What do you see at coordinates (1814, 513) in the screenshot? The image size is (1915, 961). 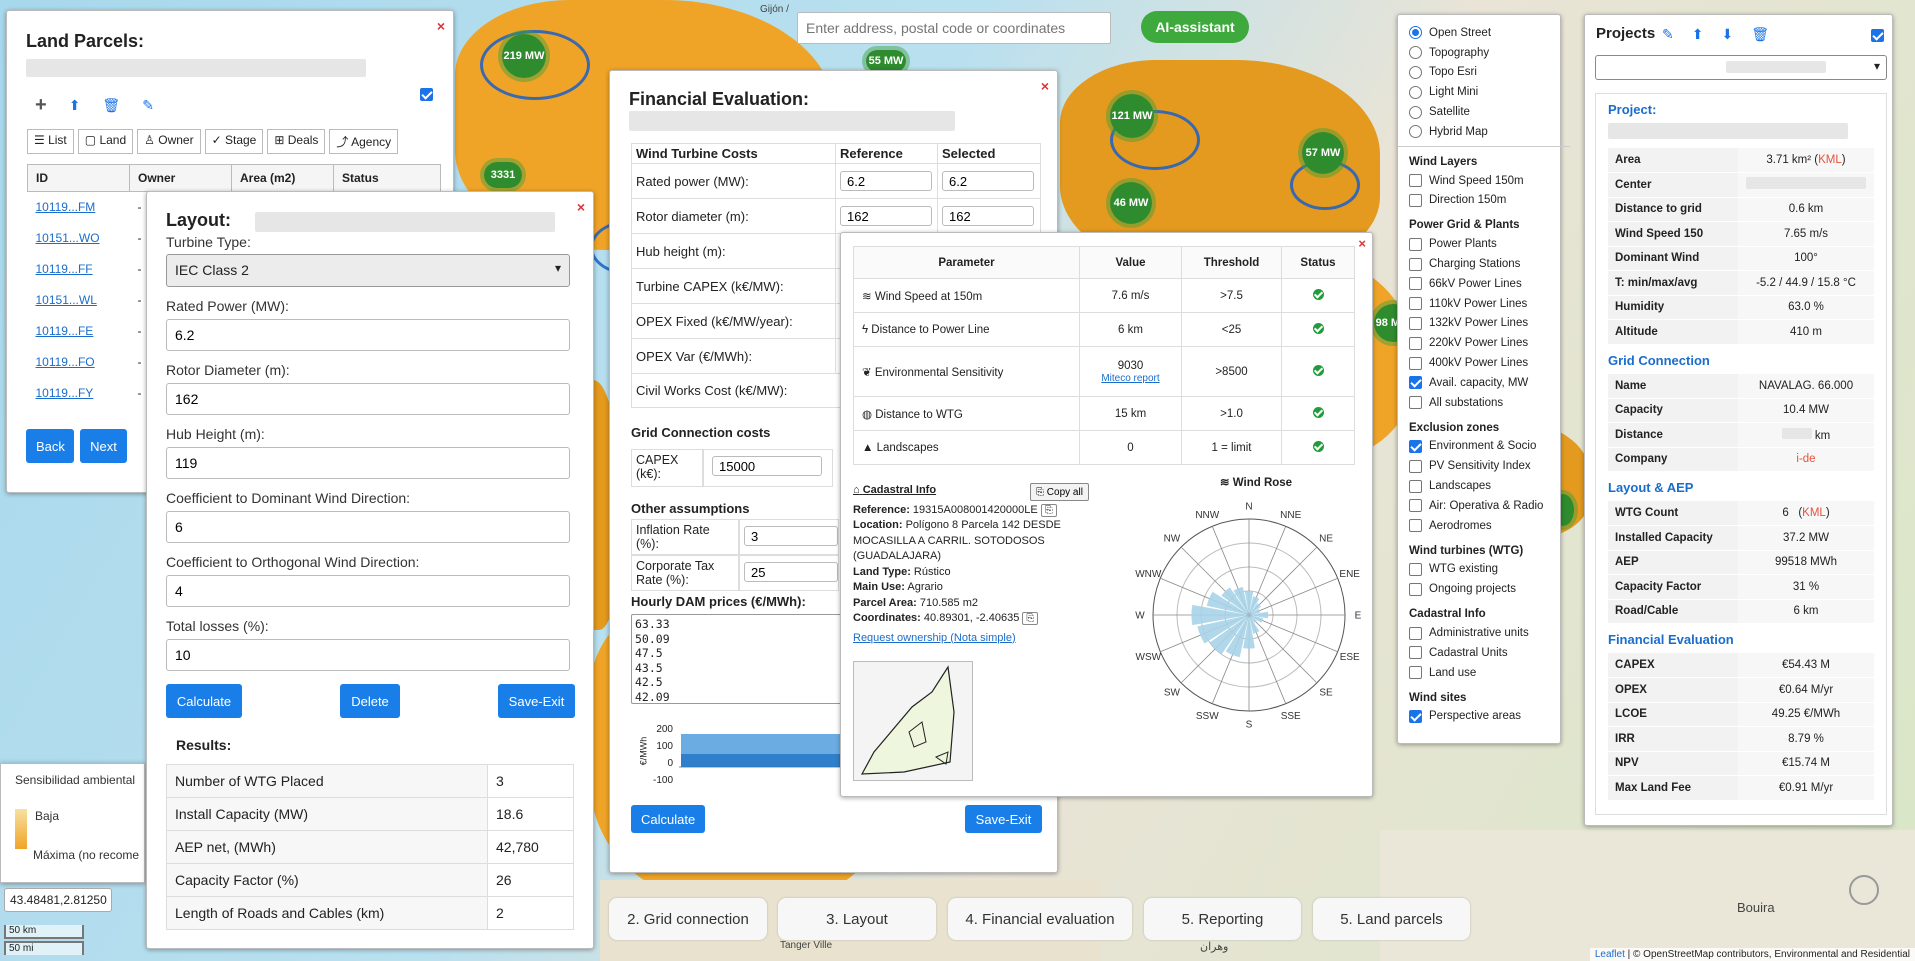 I see `layout-kml-link: KML` at bounding box center [1814, 513].